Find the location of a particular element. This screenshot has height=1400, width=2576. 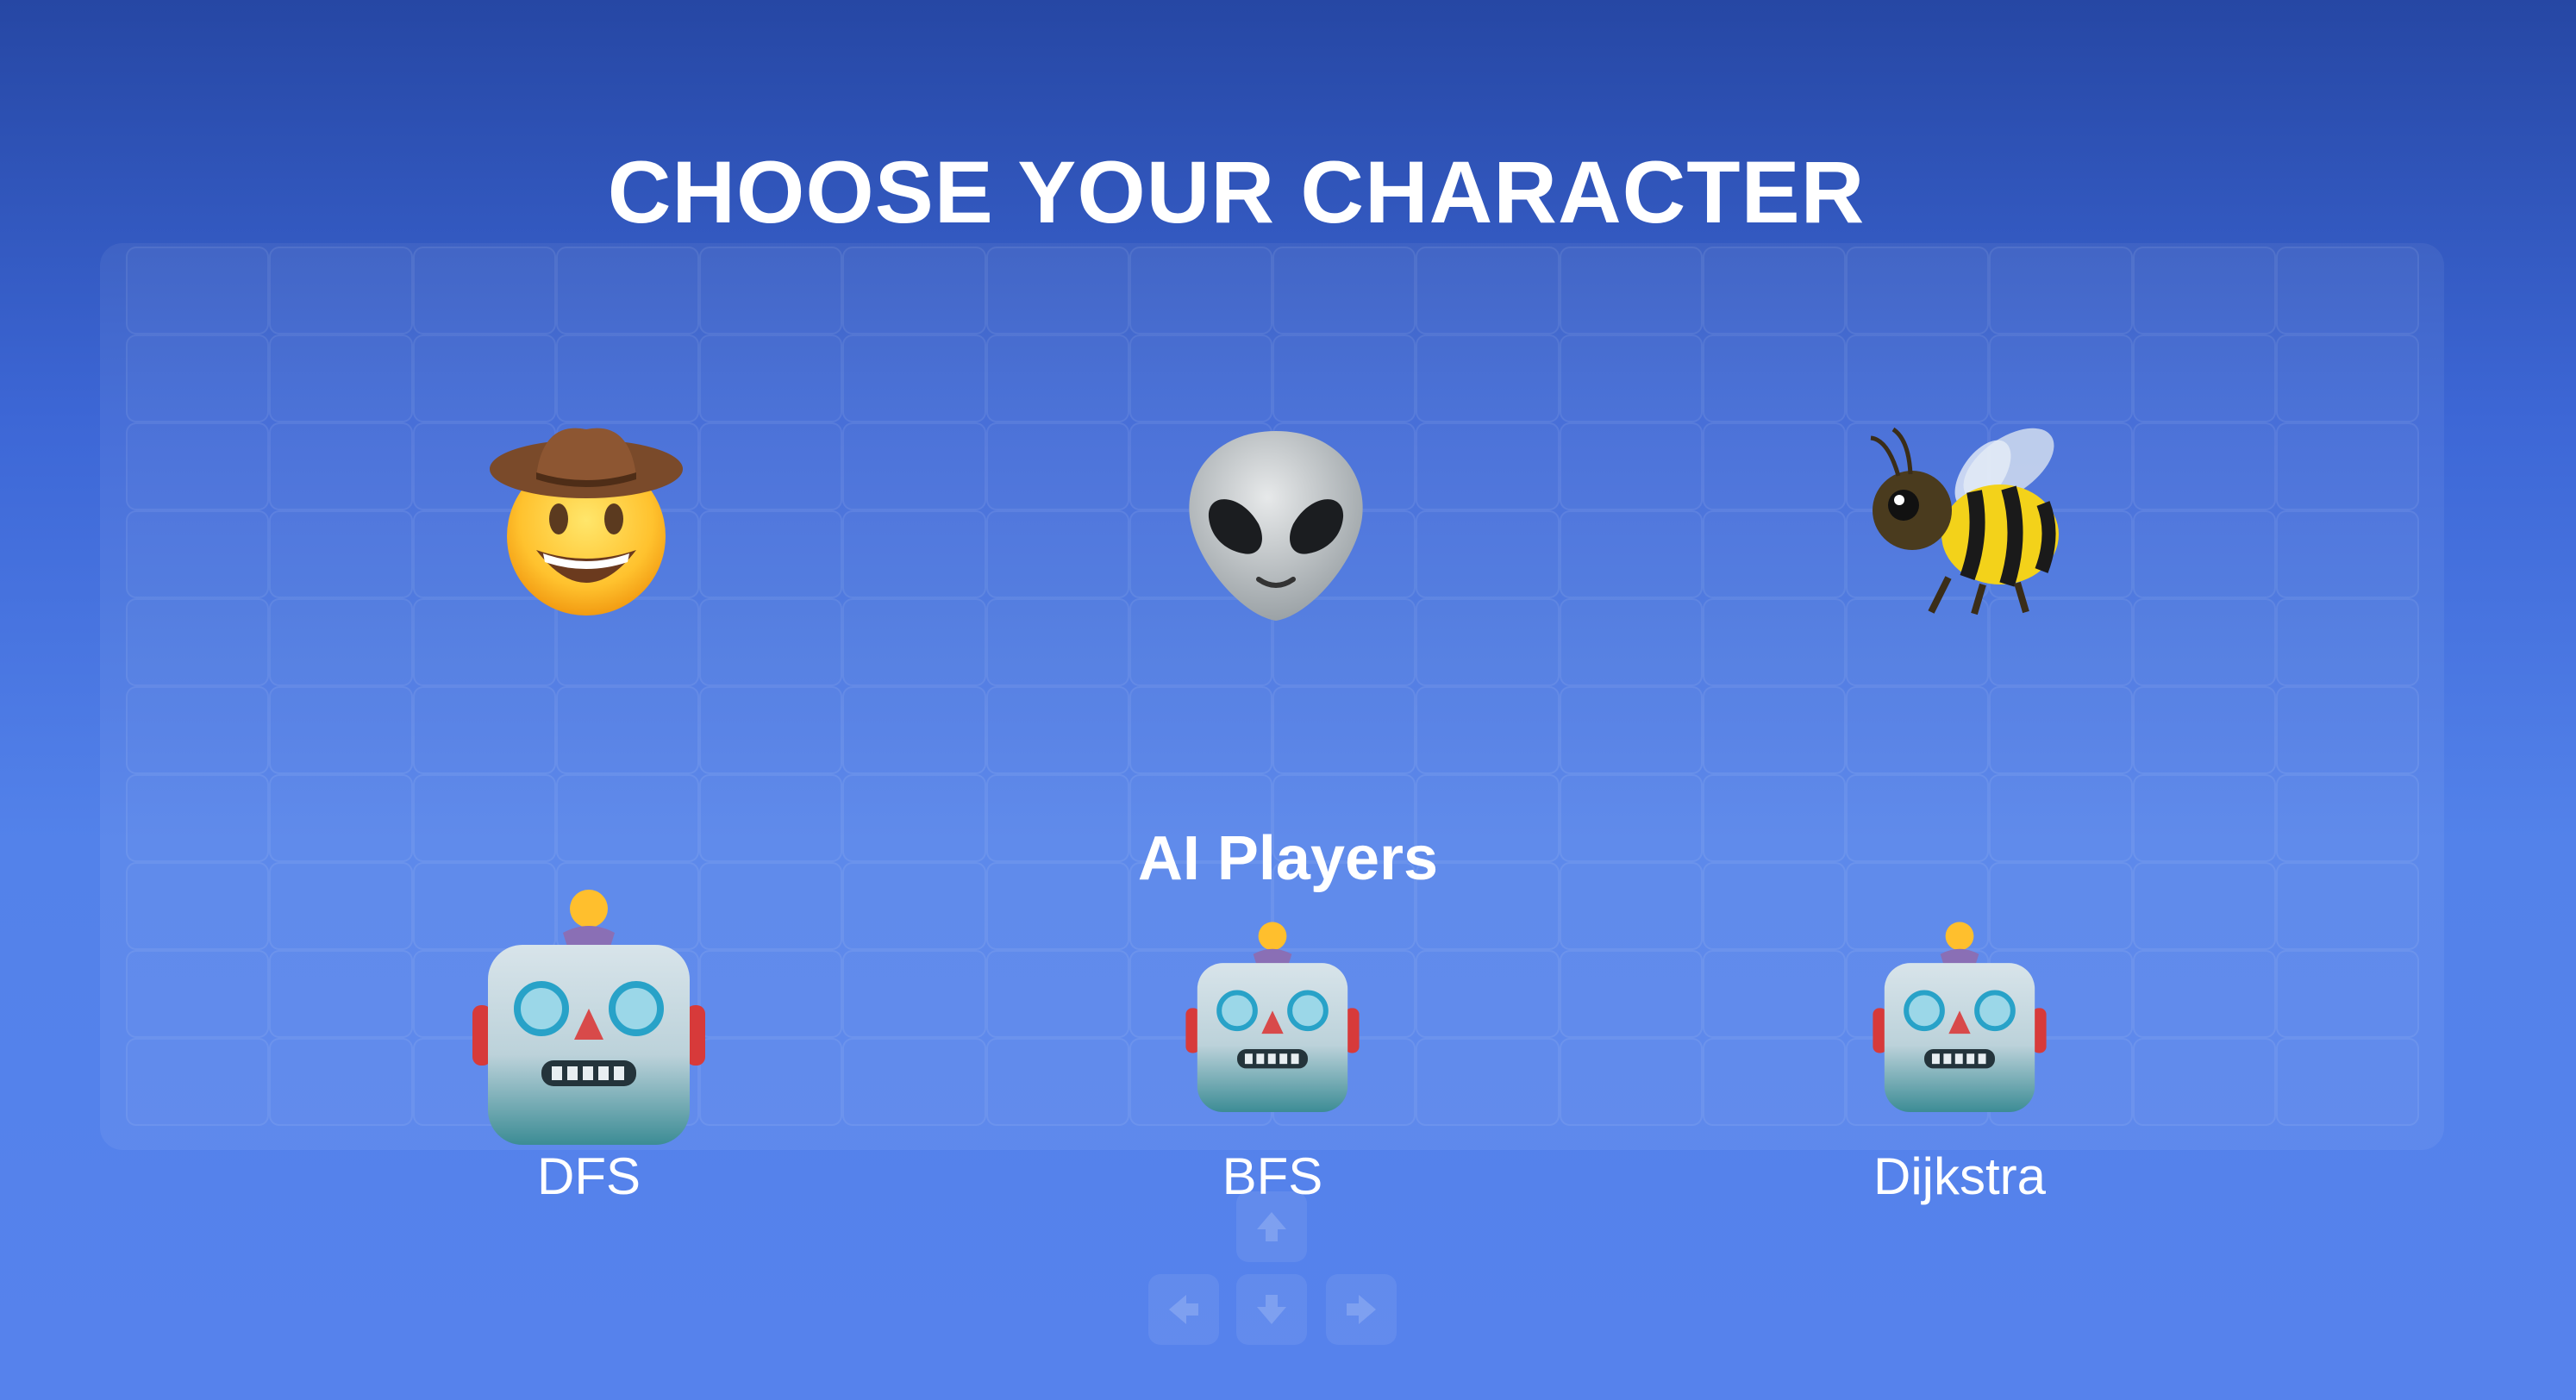

page-title: CHOOSE YOUR CHARACTER is located at coordinates (1236, 192).